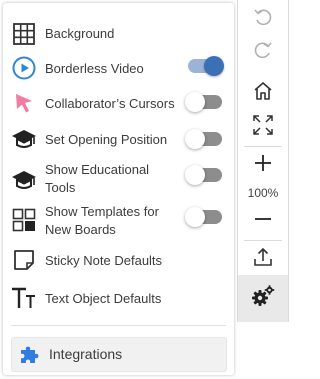  I want to click on setting-borderless-video: Borderless Video, so click(118, 68).